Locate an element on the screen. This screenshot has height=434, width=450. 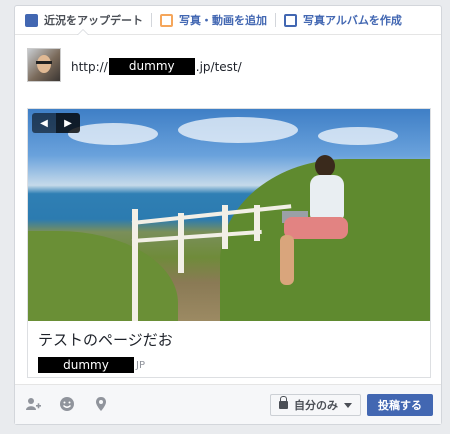
tab-photo-label: 写真・動画を追加 is located at coordinates (223, 20).